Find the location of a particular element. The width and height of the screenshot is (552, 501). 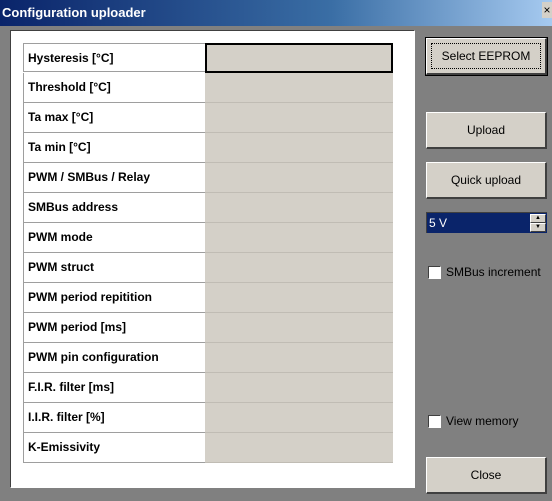

table-row: K-Emissivity is located at coordinates (208, 448).